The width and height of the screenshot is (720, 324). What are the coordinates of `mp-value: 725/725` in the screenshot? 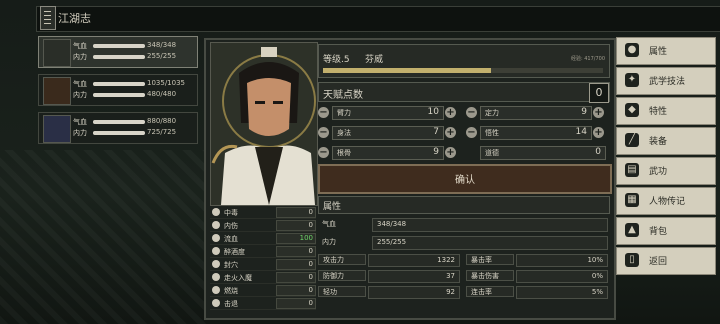 It's located at (162, 132).